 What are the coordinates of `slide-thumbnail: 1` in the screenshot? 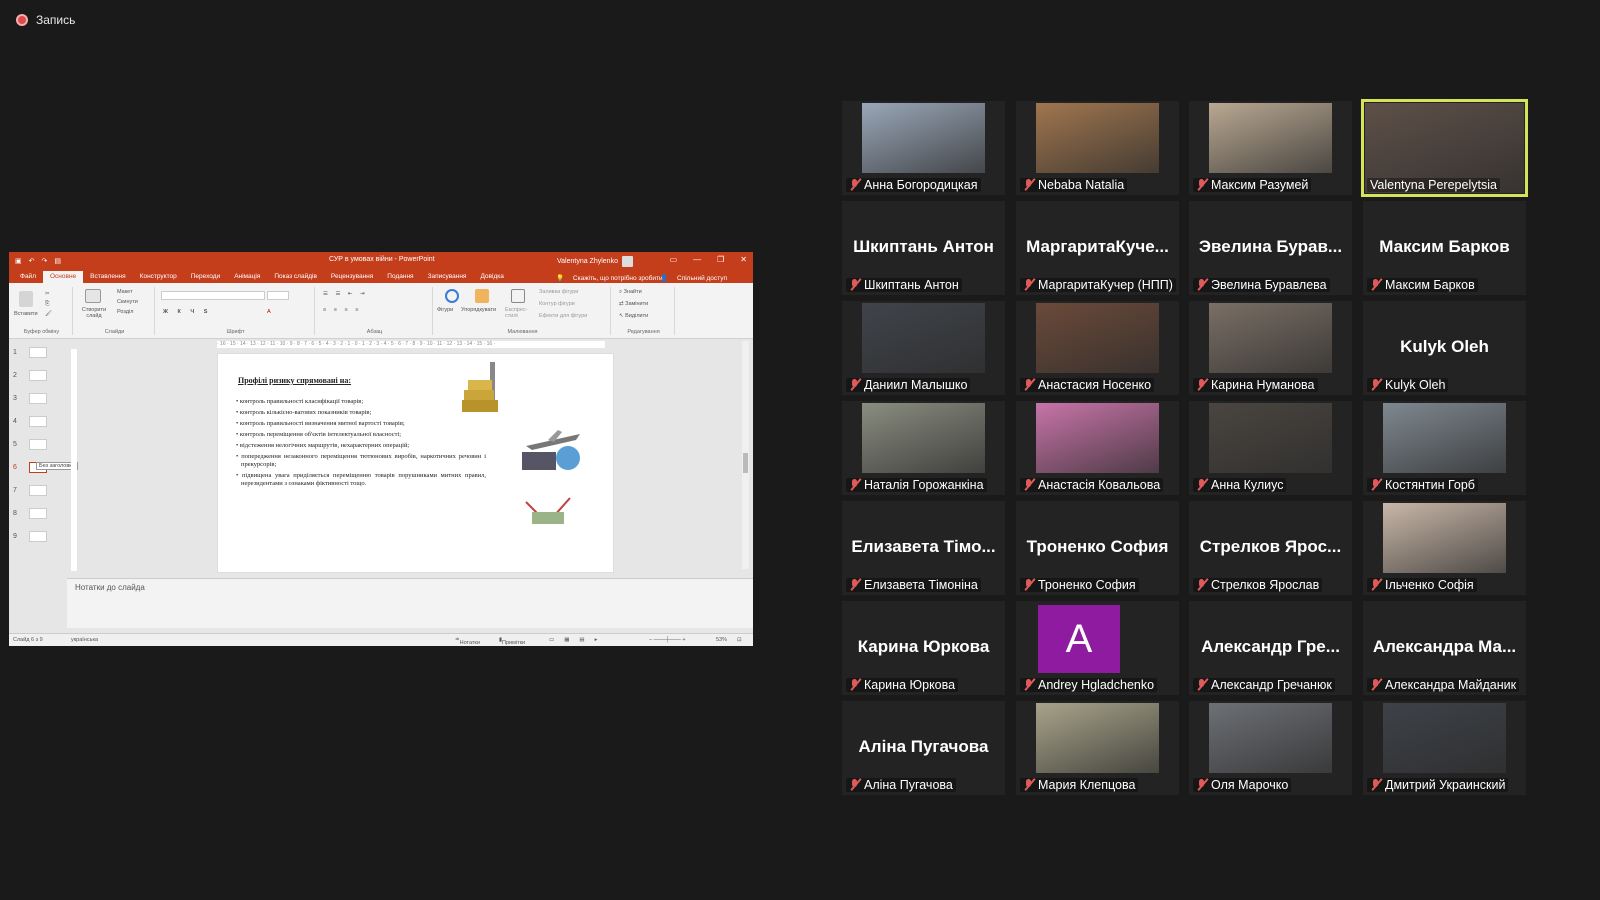 It's located at (30, 352).